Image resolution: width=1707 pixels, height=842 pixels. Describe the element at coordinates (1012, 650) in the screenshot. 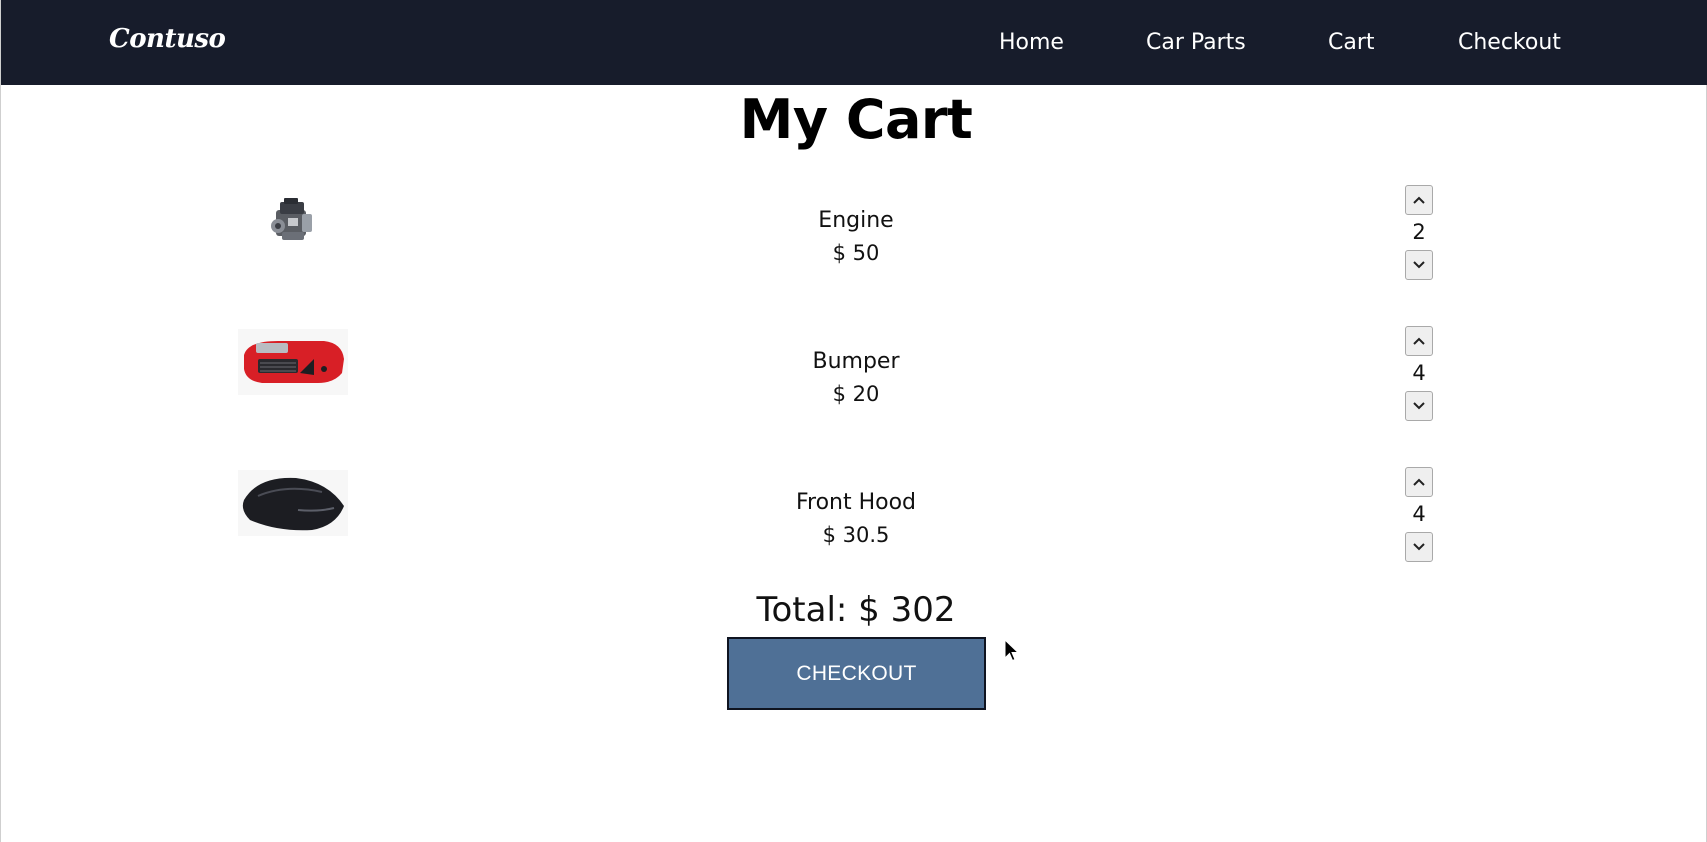

I see `mouse-cursor-icon` at that location.